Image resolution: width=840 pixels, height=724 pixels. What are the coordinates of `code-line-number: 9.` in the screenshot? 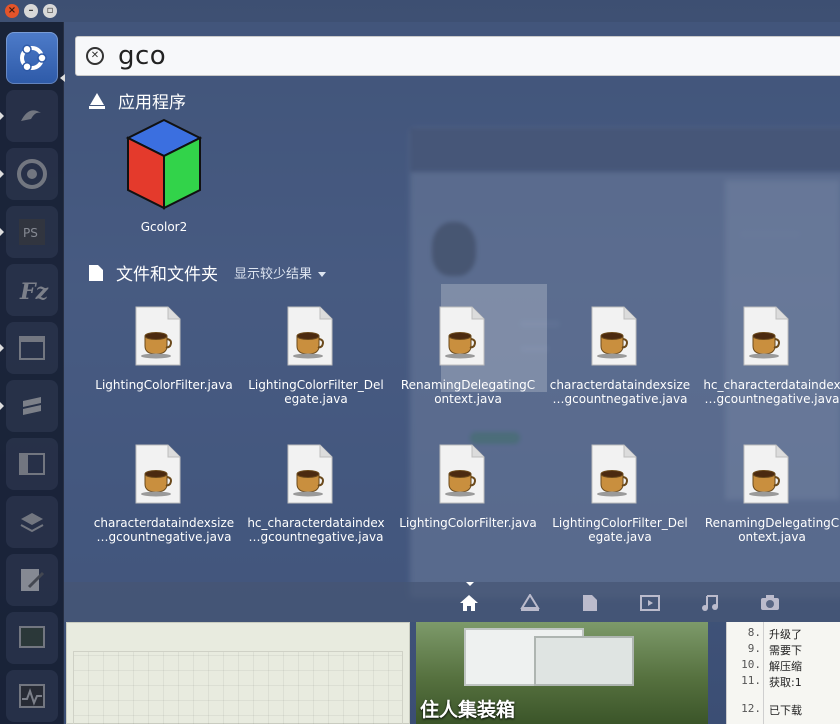 It's located at (754, 648).